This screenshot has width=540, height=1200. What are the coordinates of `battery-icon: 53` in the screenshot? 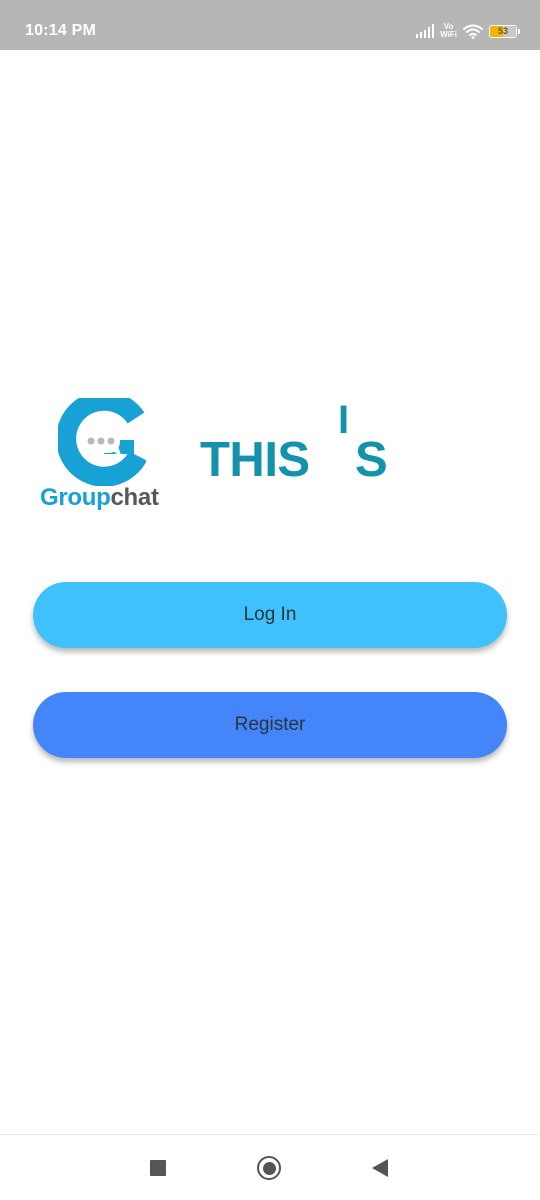 It's located at (504, 31).